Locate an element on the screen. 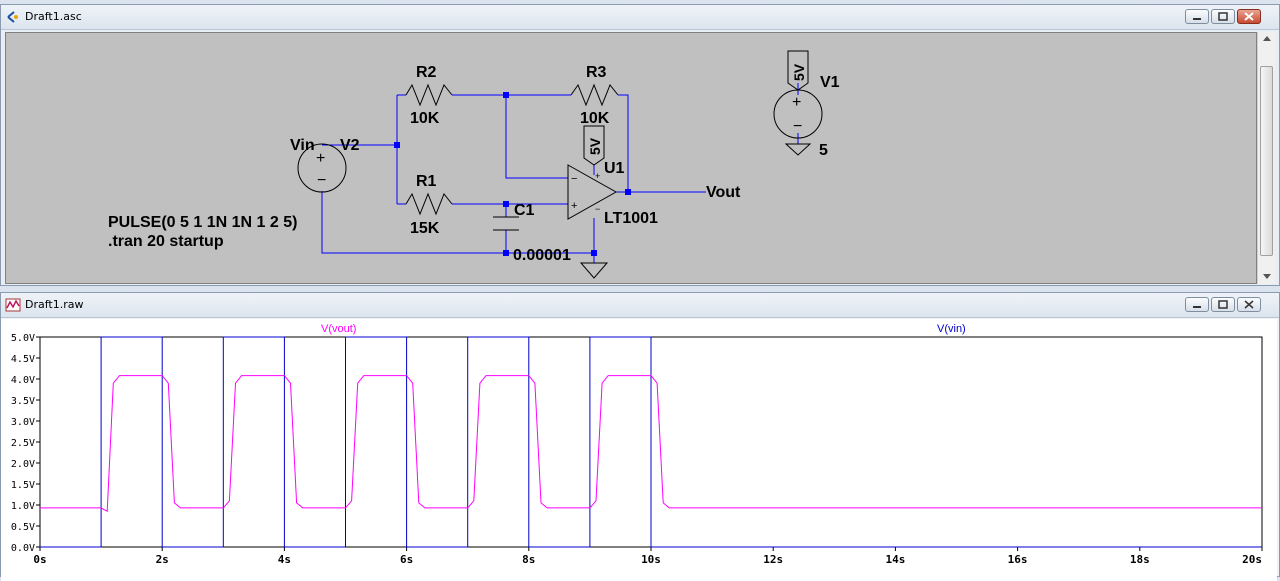  waveform-app-icon is located at coordinates (13, 305).